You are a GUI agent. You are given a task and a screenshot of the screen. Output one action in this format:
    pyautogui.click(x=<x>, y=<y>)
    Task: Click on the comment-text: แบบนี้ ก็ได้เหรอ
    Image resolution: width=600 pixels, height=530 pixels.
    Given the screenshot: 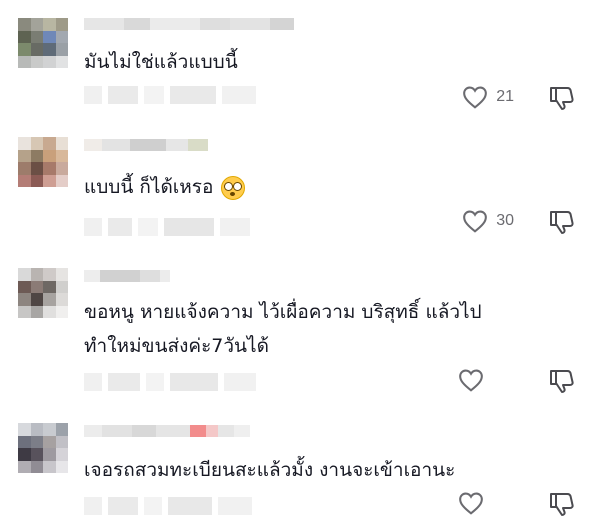 What is the action you would take?
    pyautogui.click(x=165, y=187)
    